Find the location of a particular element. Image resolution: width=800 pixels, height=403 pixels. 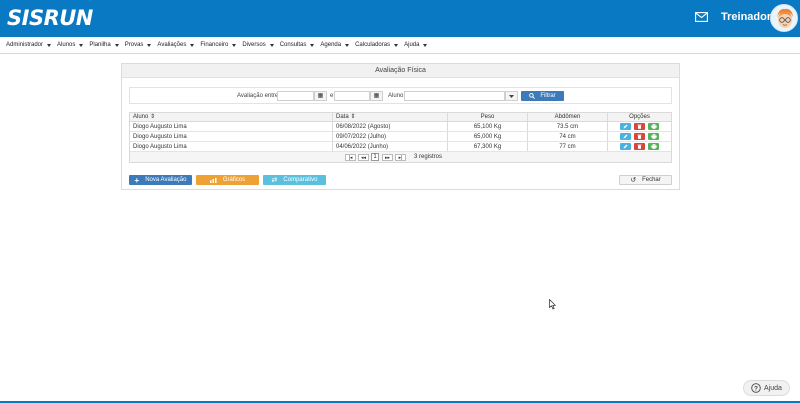

date-from-input is located at coordinates (295, 96).